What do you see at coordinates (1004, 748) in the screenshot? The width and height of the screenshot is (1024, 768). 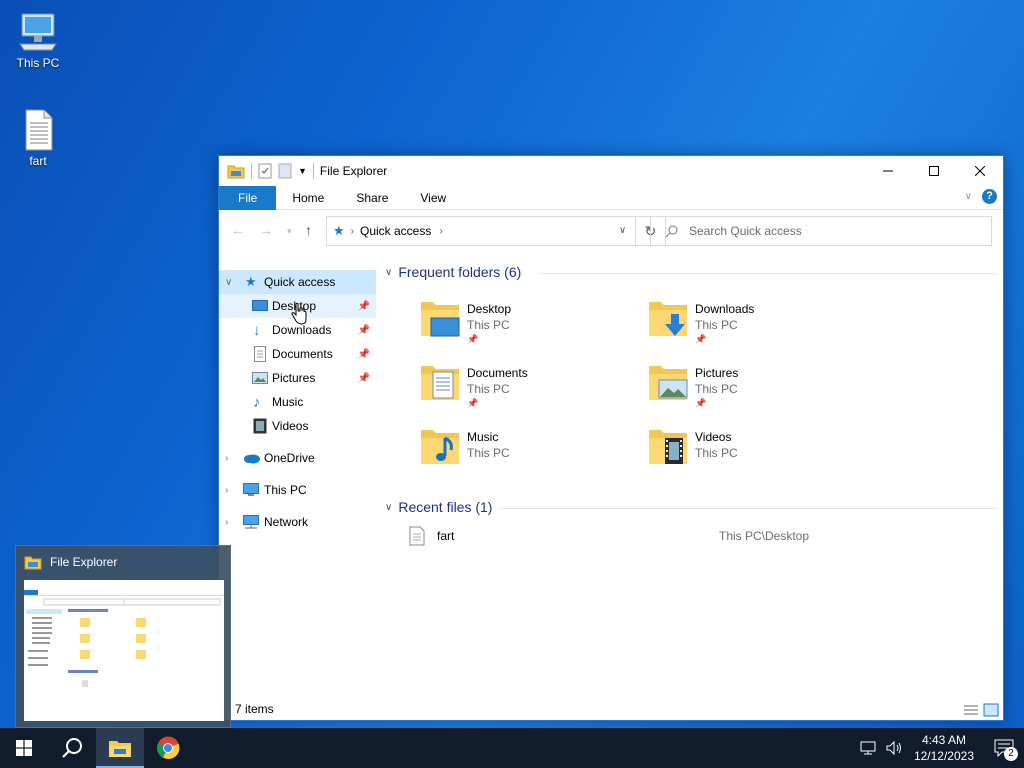 I see `action-center-button: 2` at bounding box center [1004, 748].